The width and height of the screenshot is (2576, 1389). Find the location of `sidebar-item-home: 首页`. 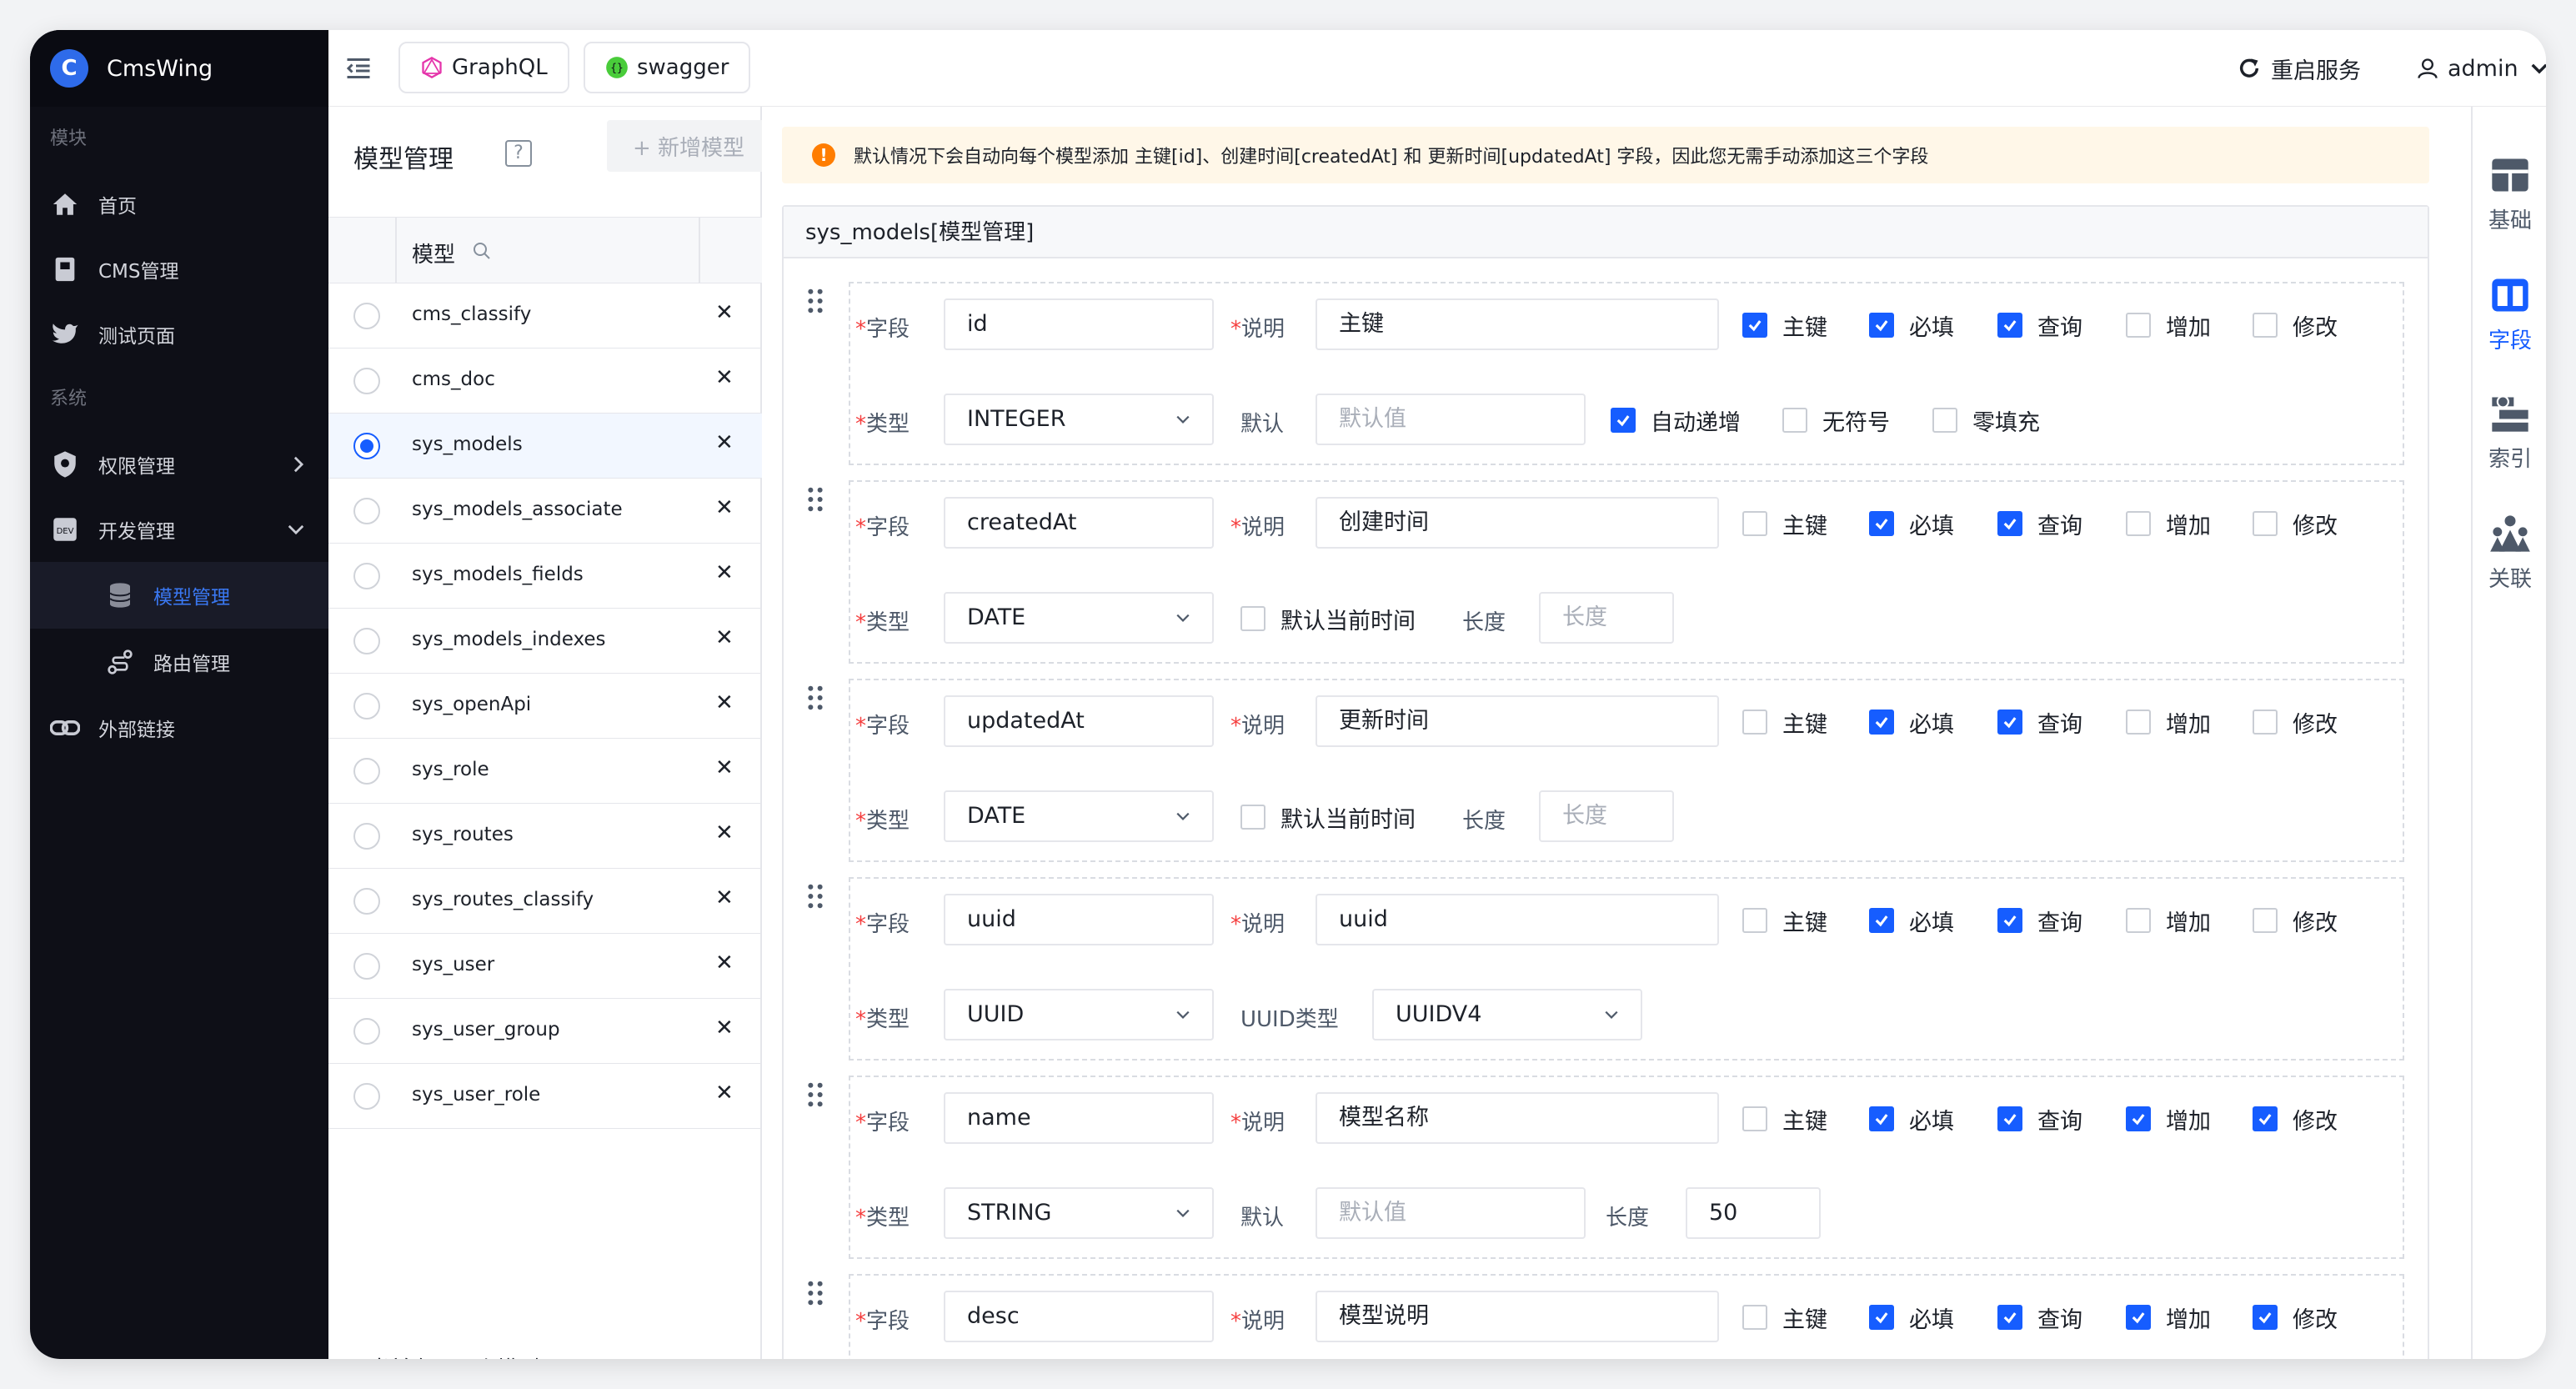

sidebar-item-home: 首页 is located at coordinates (179, 204).